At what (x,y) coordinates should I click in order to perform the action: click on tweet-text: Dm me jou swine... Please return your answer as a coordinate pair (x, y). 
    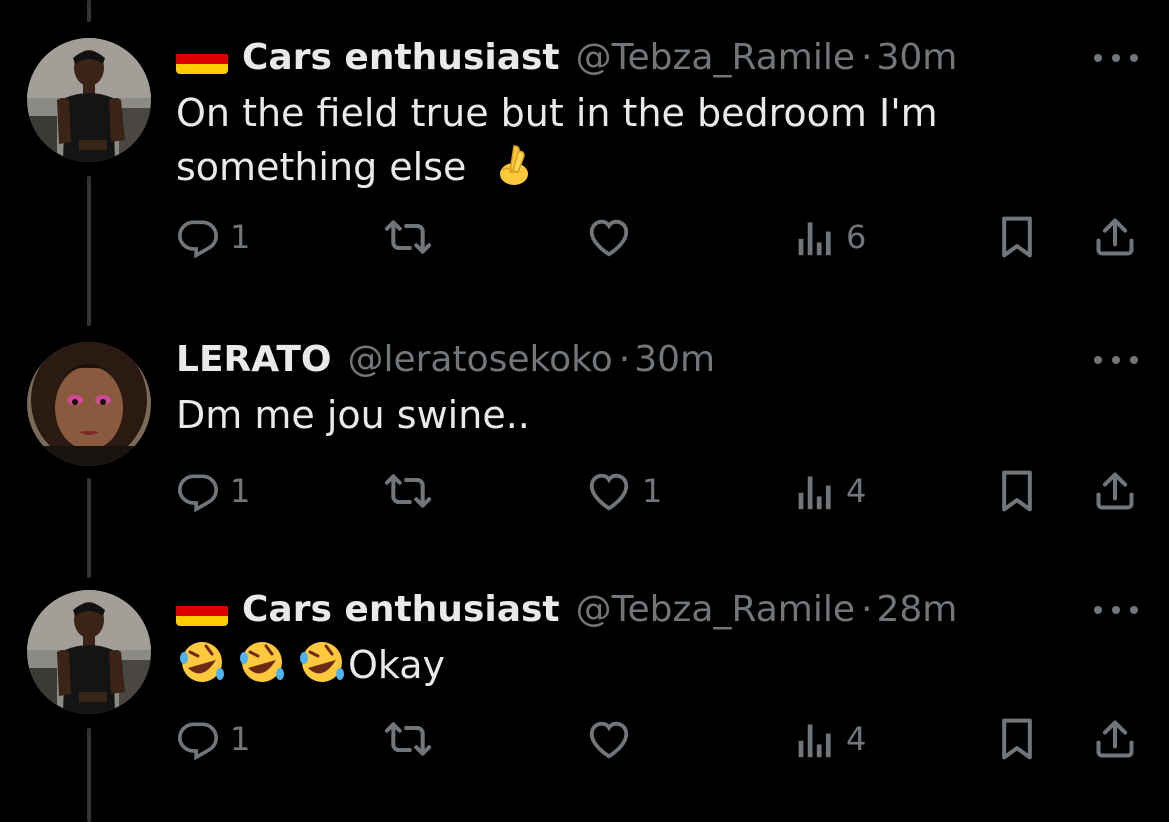
    Looking at the image, I should click on (616, 415).